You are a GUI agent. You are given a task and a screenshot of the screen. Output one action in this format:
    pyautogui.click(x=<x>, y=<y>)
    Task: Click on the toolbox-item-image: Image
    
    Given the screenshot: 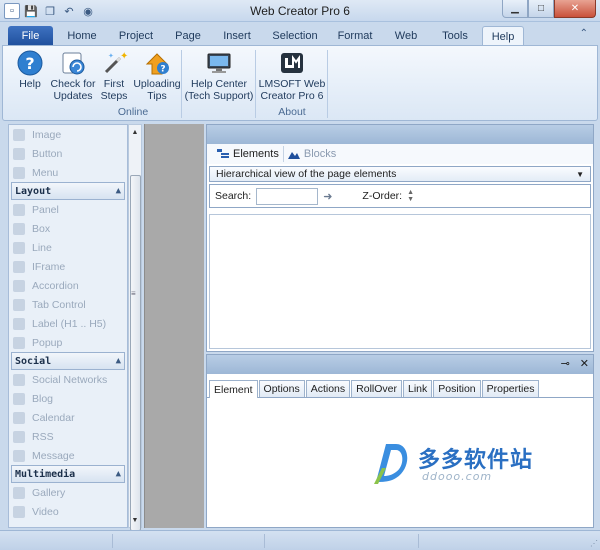 What is the action you would take?
    pyautogui.click(x=68, y=134)
    